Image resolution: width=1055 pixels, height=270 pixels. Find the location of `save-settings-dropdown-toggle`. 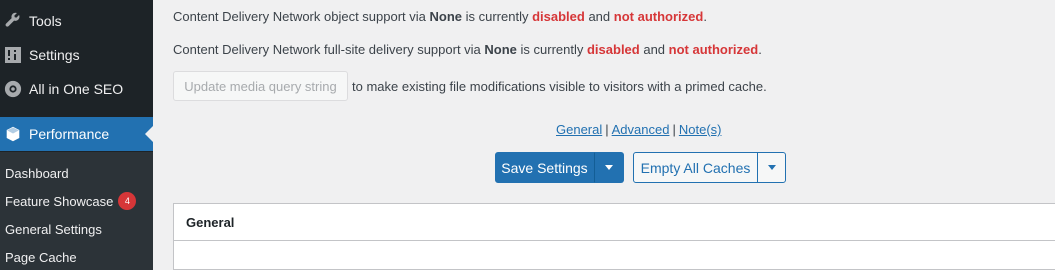

save-settings-dropdown-toggle is located at coordinates (609, 167).